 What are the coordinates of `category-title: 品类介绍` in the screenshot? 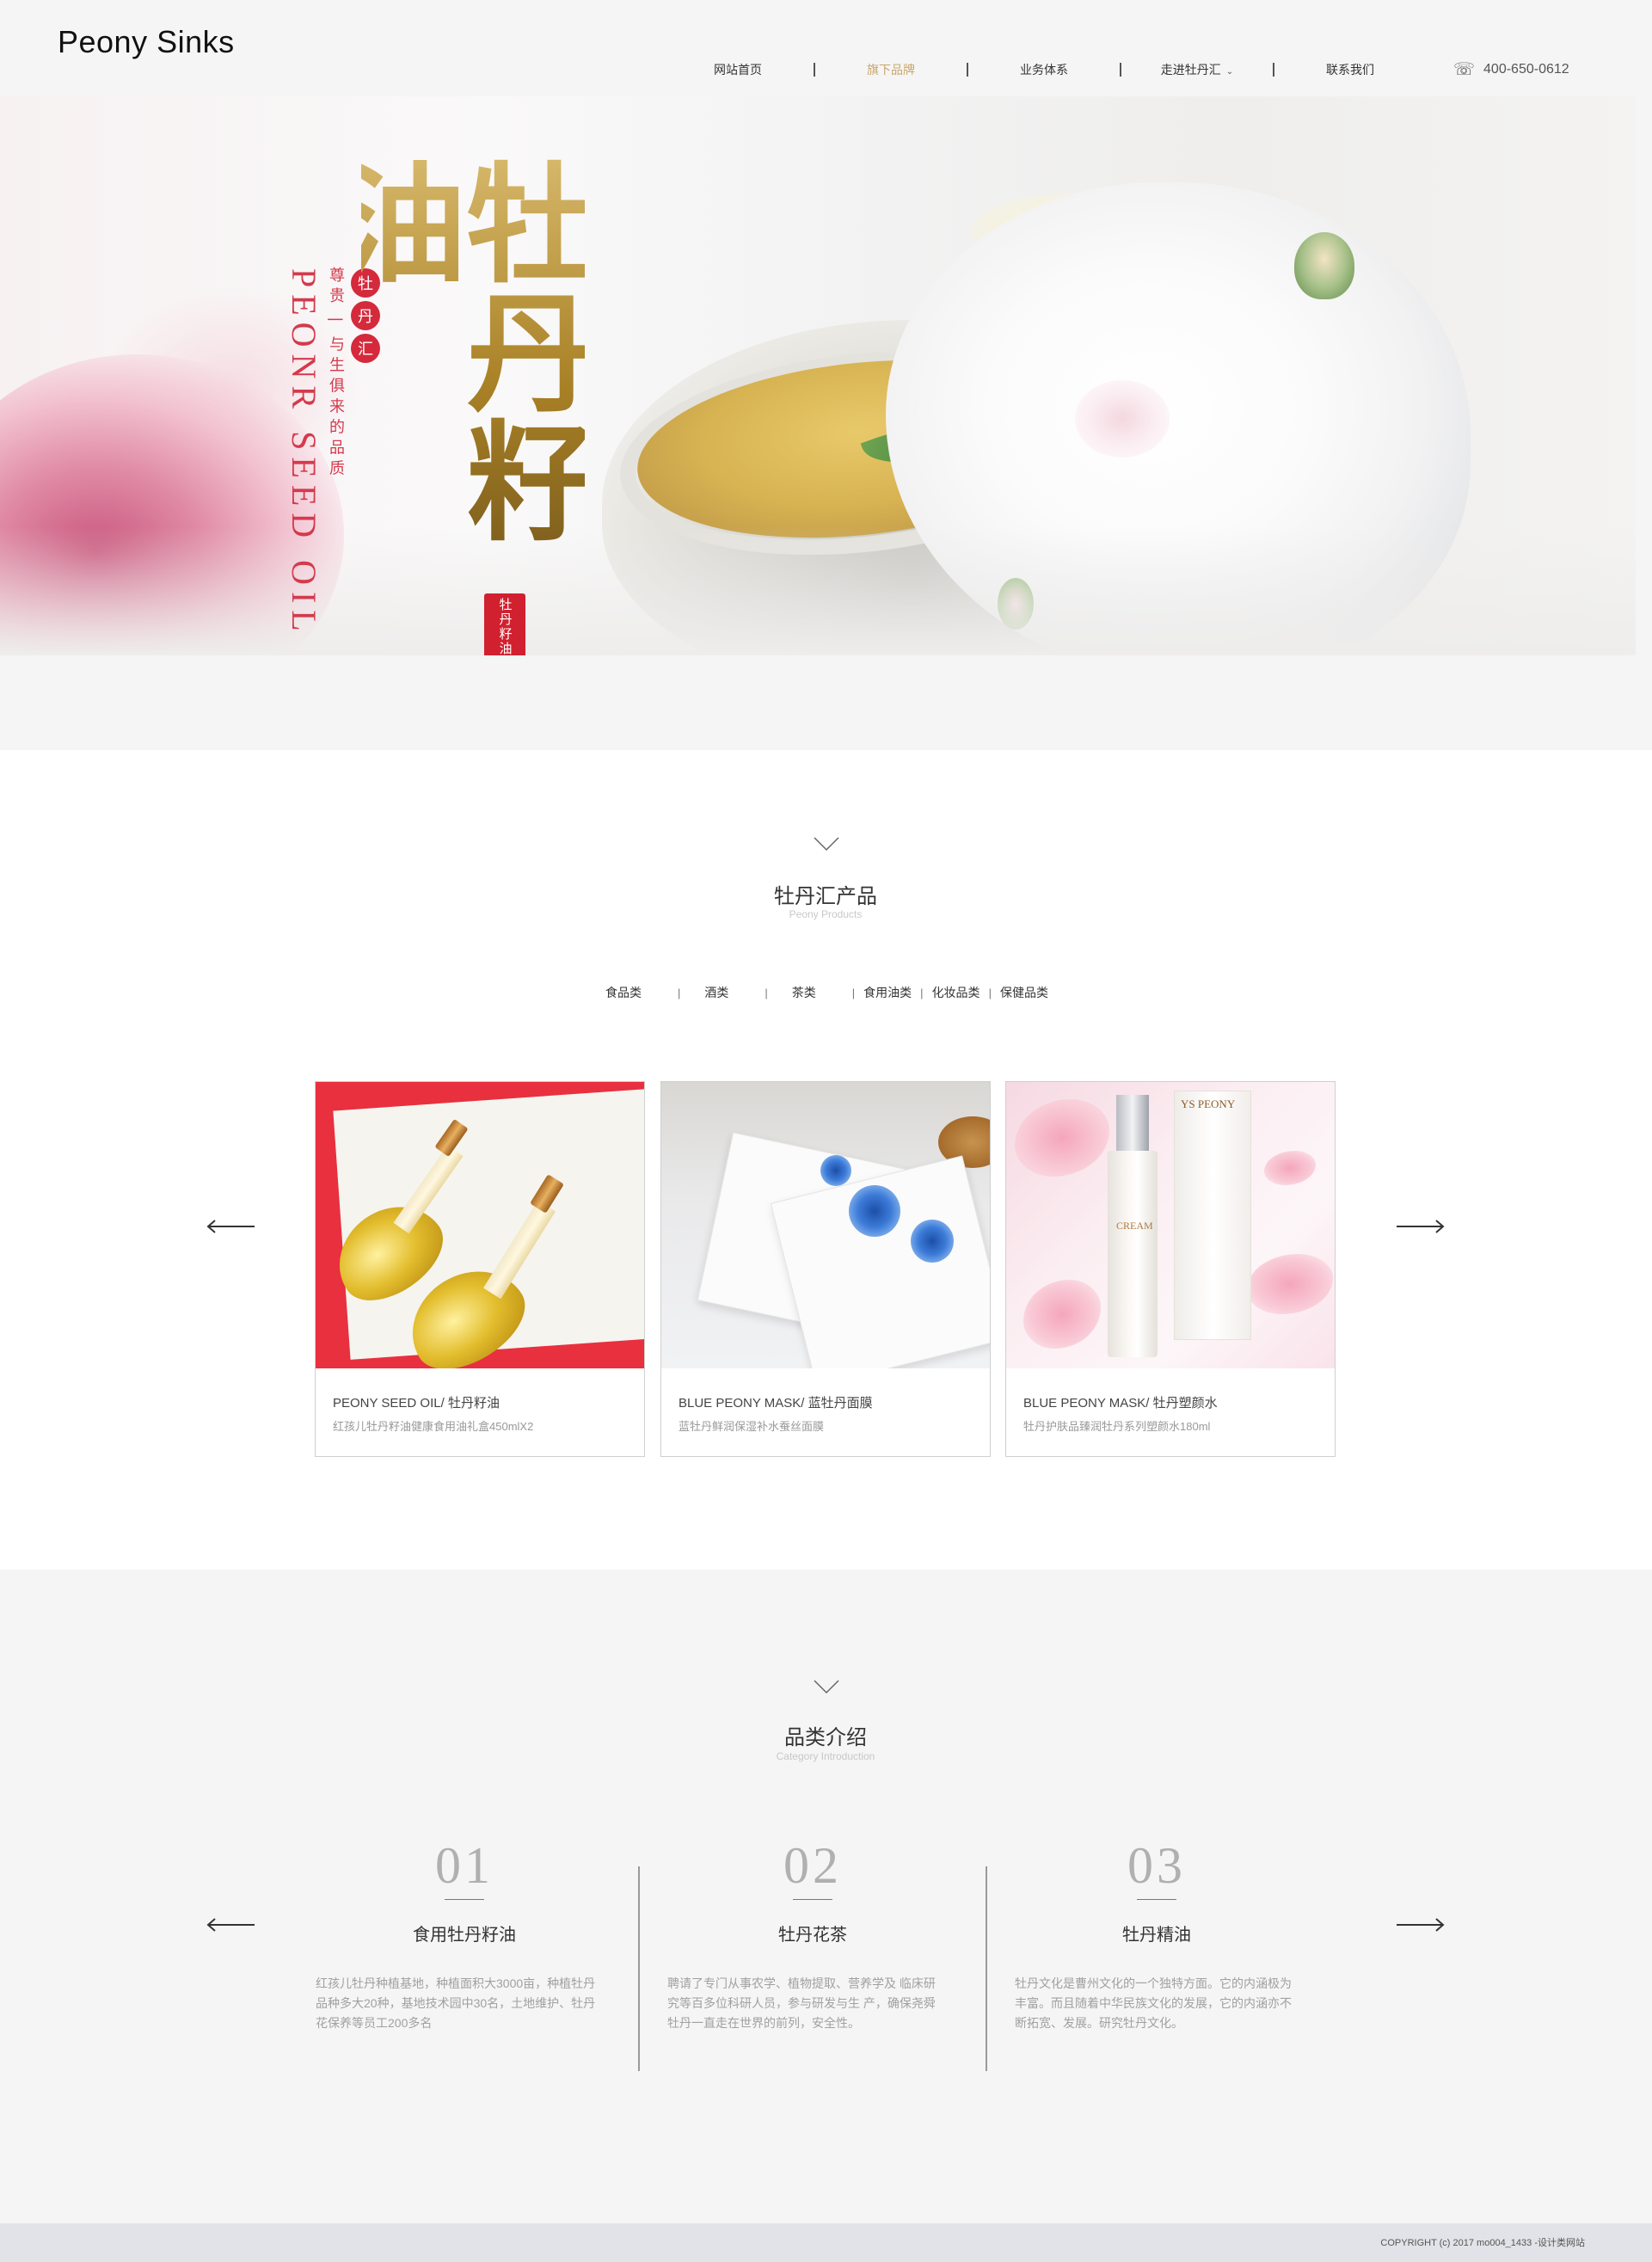 It's located at (825, 1737).